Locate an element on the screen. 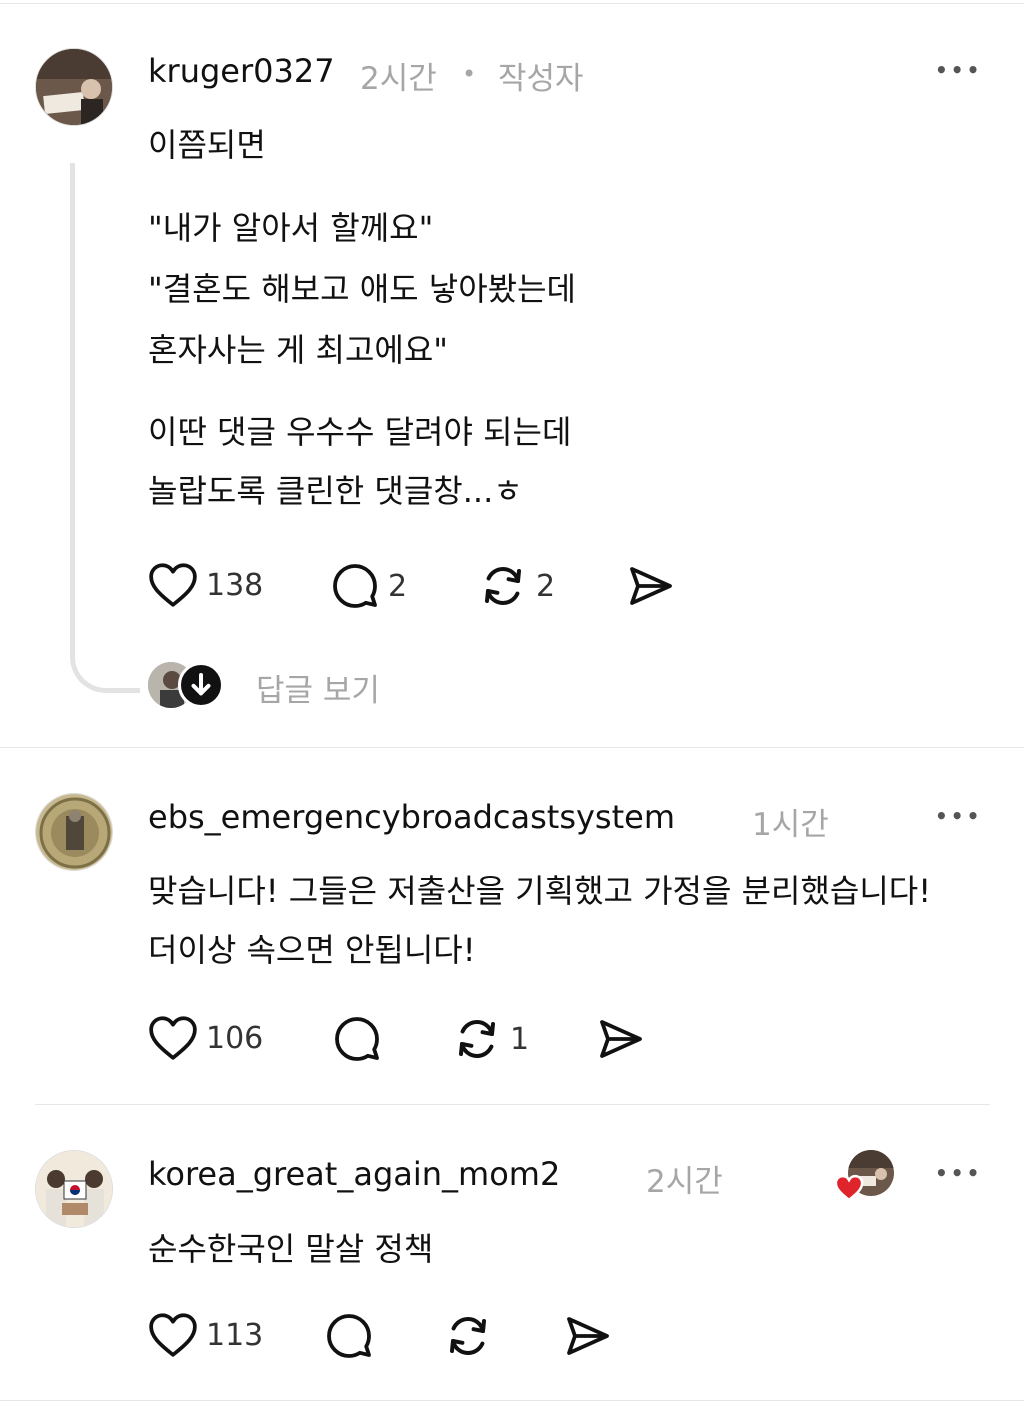 This screenshot has width=1024, height=1404. like-button: 138 is located at coordinates (205, 585).